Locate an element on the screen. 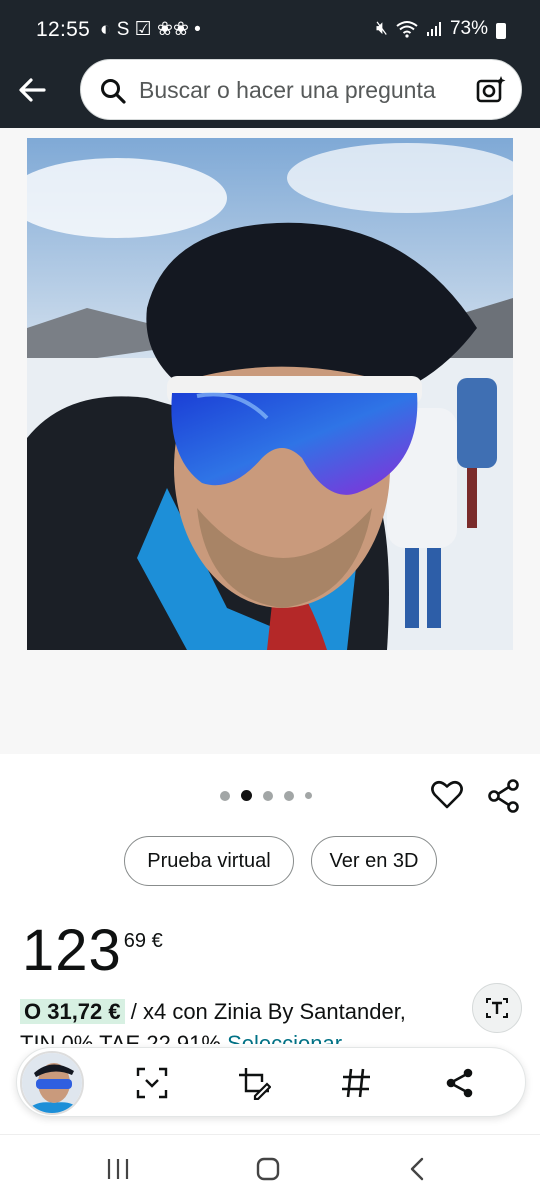  recent-apps-icon is located at coordinates (118, 1169).